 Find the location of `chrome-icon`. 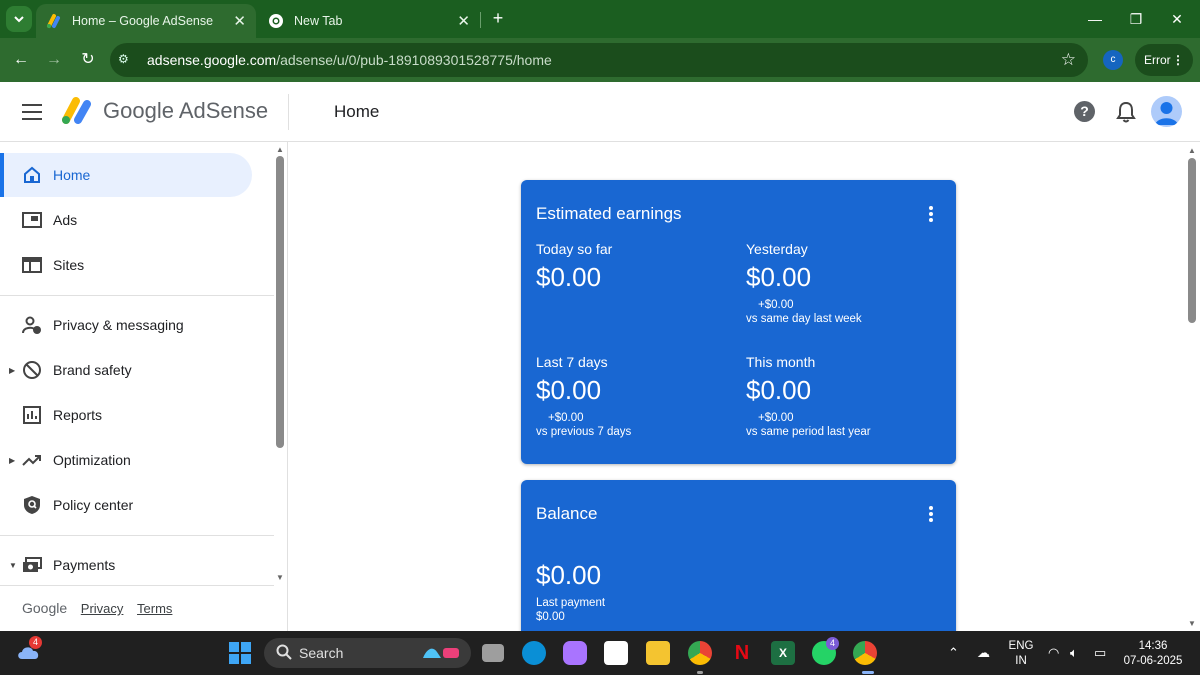

chrome-icon is located at coordinates (700, 653).